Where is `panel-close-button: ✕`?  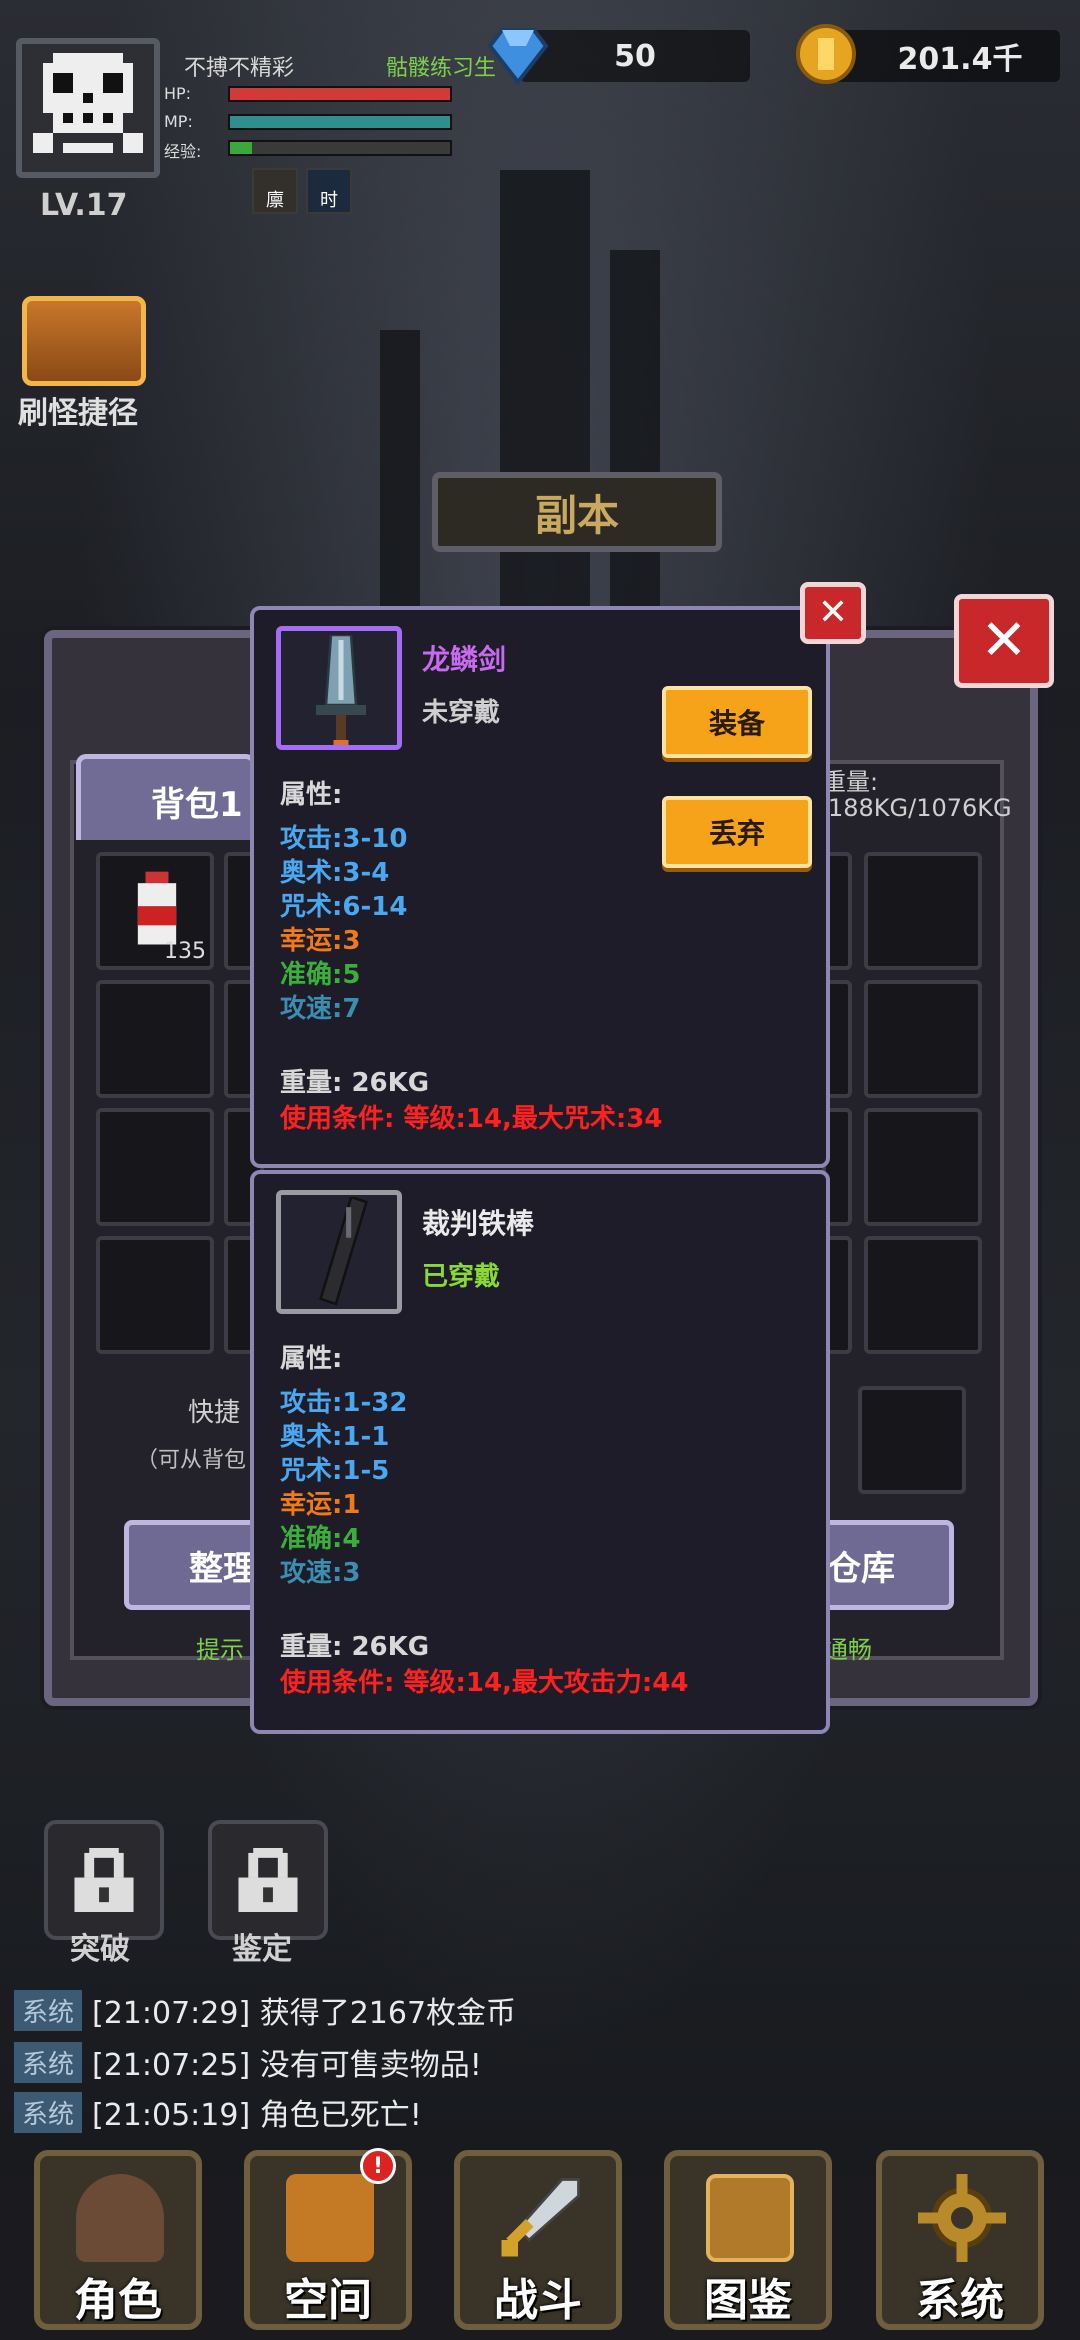
panel-close-button: ✕ is located at coordinates (1004, 641).